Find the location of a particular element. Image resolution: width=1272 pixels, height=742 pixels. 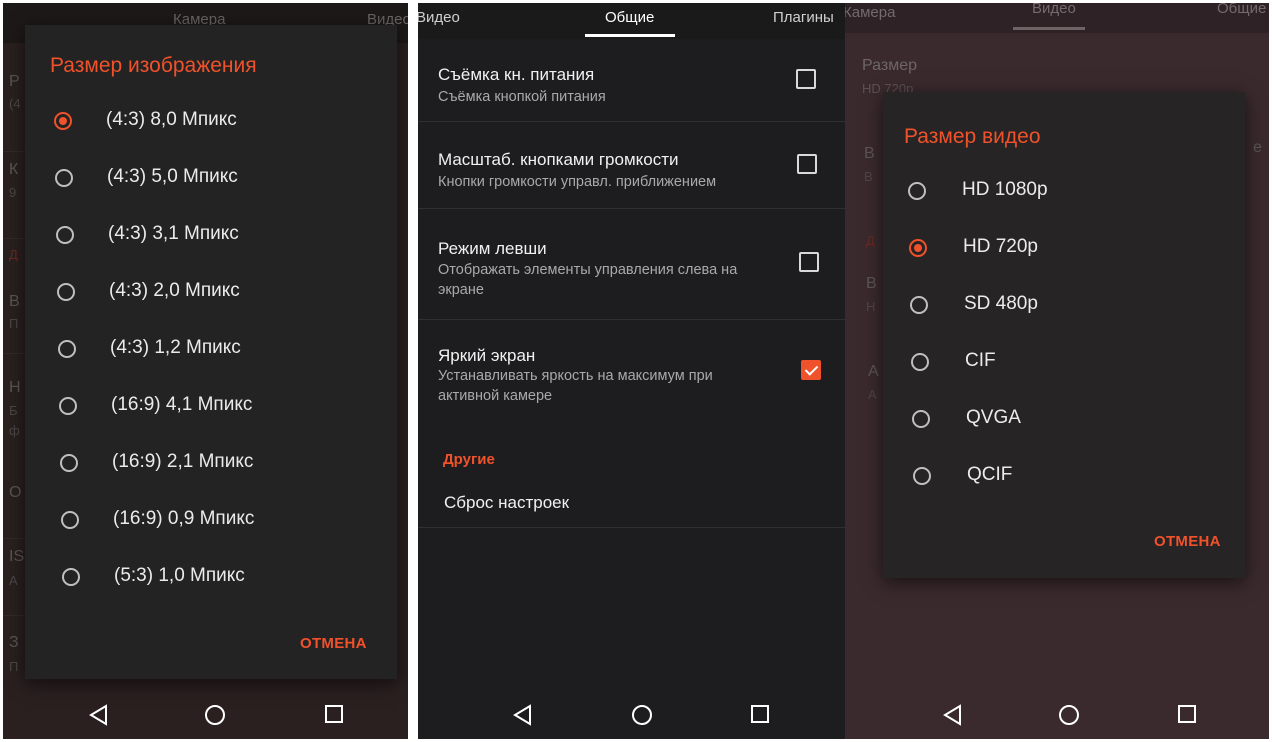

section-header-other: Другие is located at coordinates (469, 459).